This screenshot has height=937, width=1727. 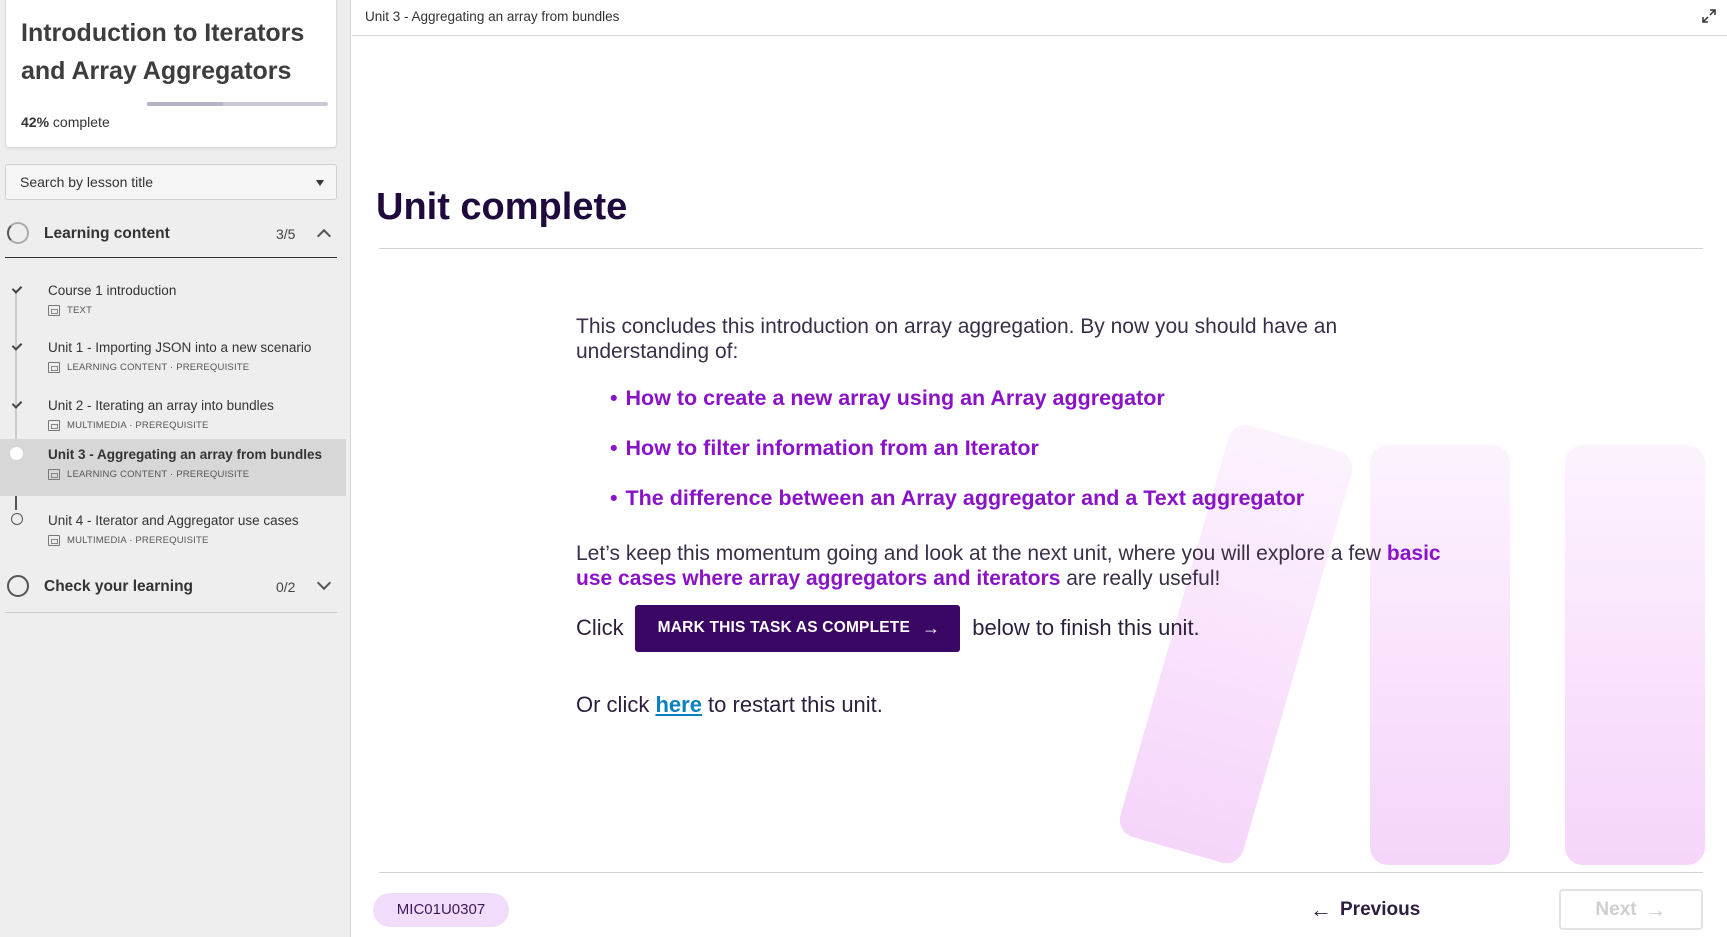 What do you see at coordinates (1380, 909) in the screenshot?
I see `previous-label: Previous` at bounding box center [1380, 909].